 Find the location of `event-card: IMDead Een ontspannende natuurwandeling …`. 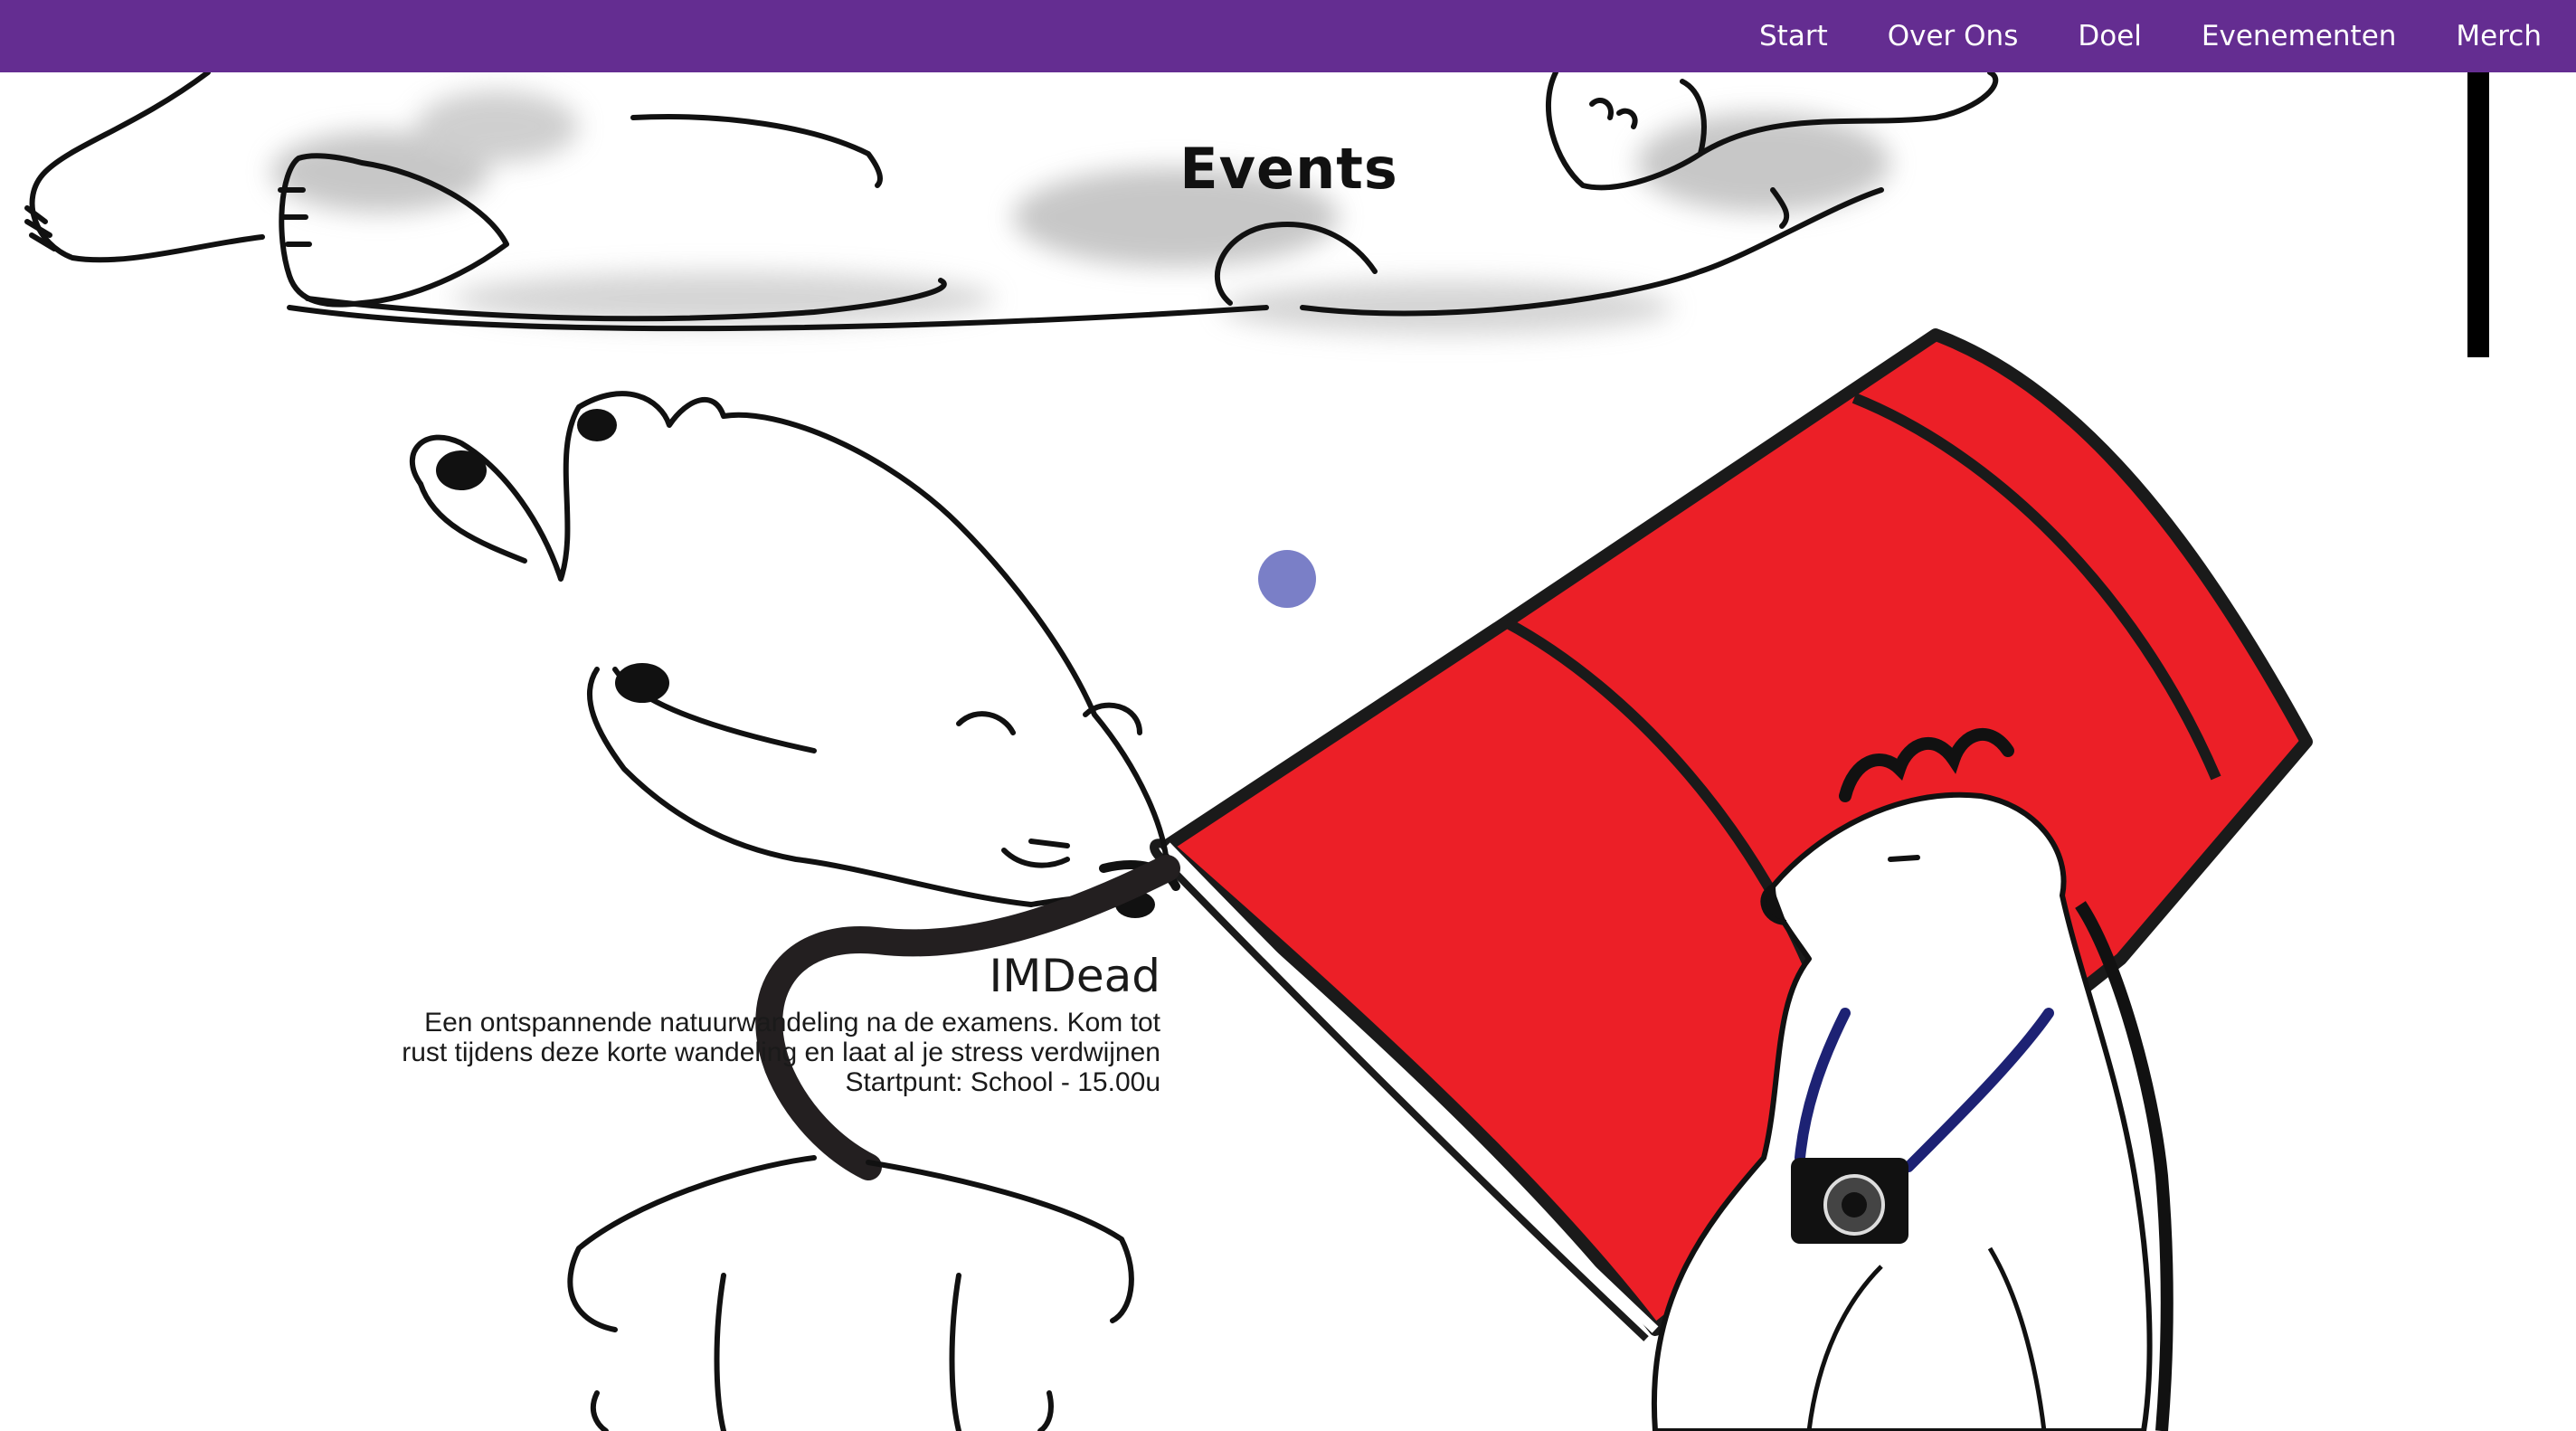

event-card: IMDead Een ontspannende natuurwandeling … is located at coordinates (779, 1024).